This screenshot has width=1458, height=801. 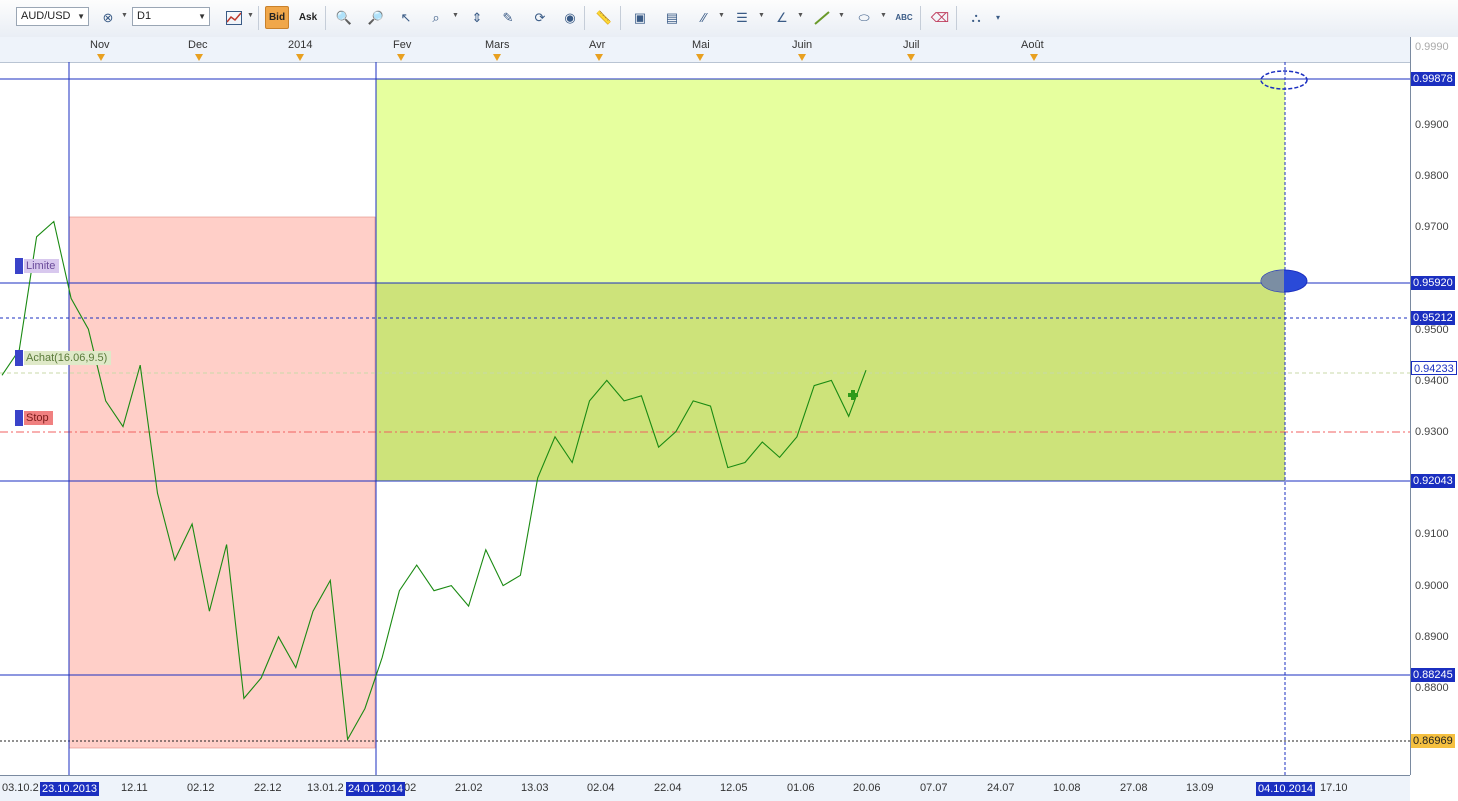 I want to click on date-label: 22.04, so click(x=668, y=788).